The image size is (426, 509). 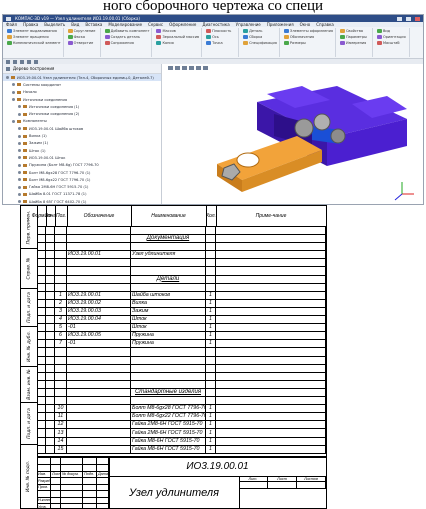 I want to click on ribbon-button: Ось, so click(x=221, y=36).